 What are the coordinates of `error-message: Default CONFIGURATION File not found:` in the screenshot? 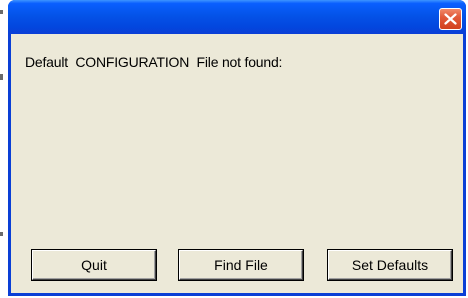 It's located at (154, 62).